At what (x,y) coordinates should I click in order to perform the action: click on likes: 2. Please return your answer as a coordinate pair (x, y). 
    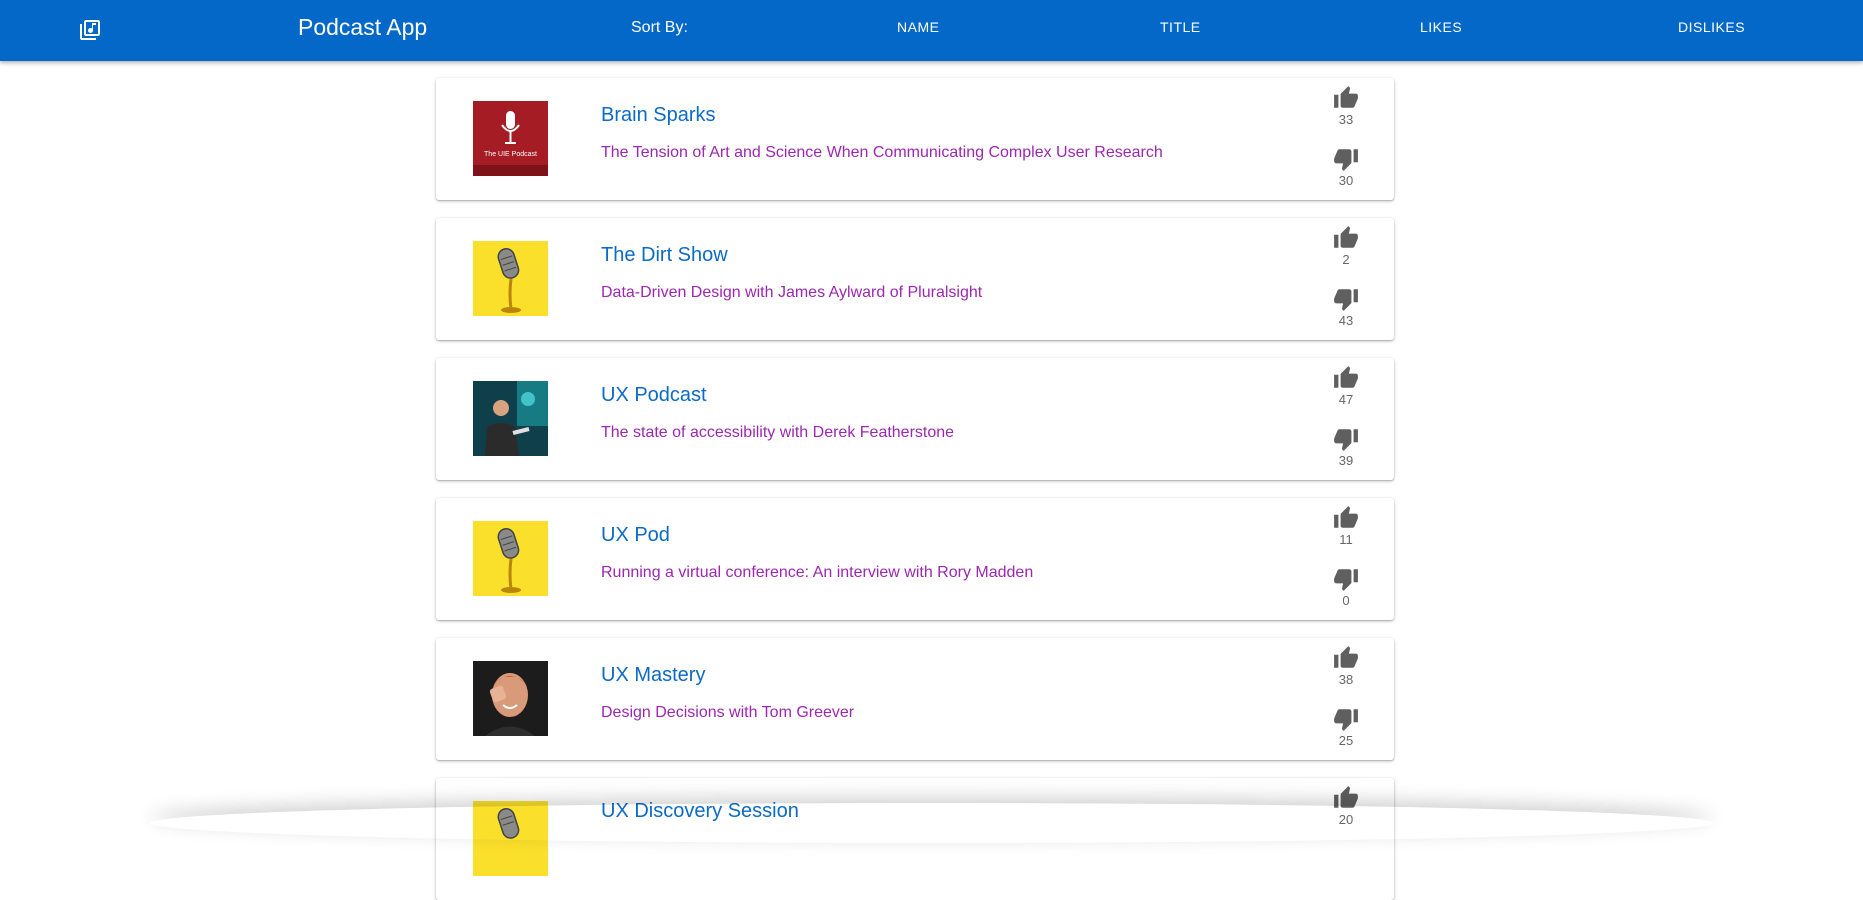
    Looking at the image, I should click on (1346, 246).